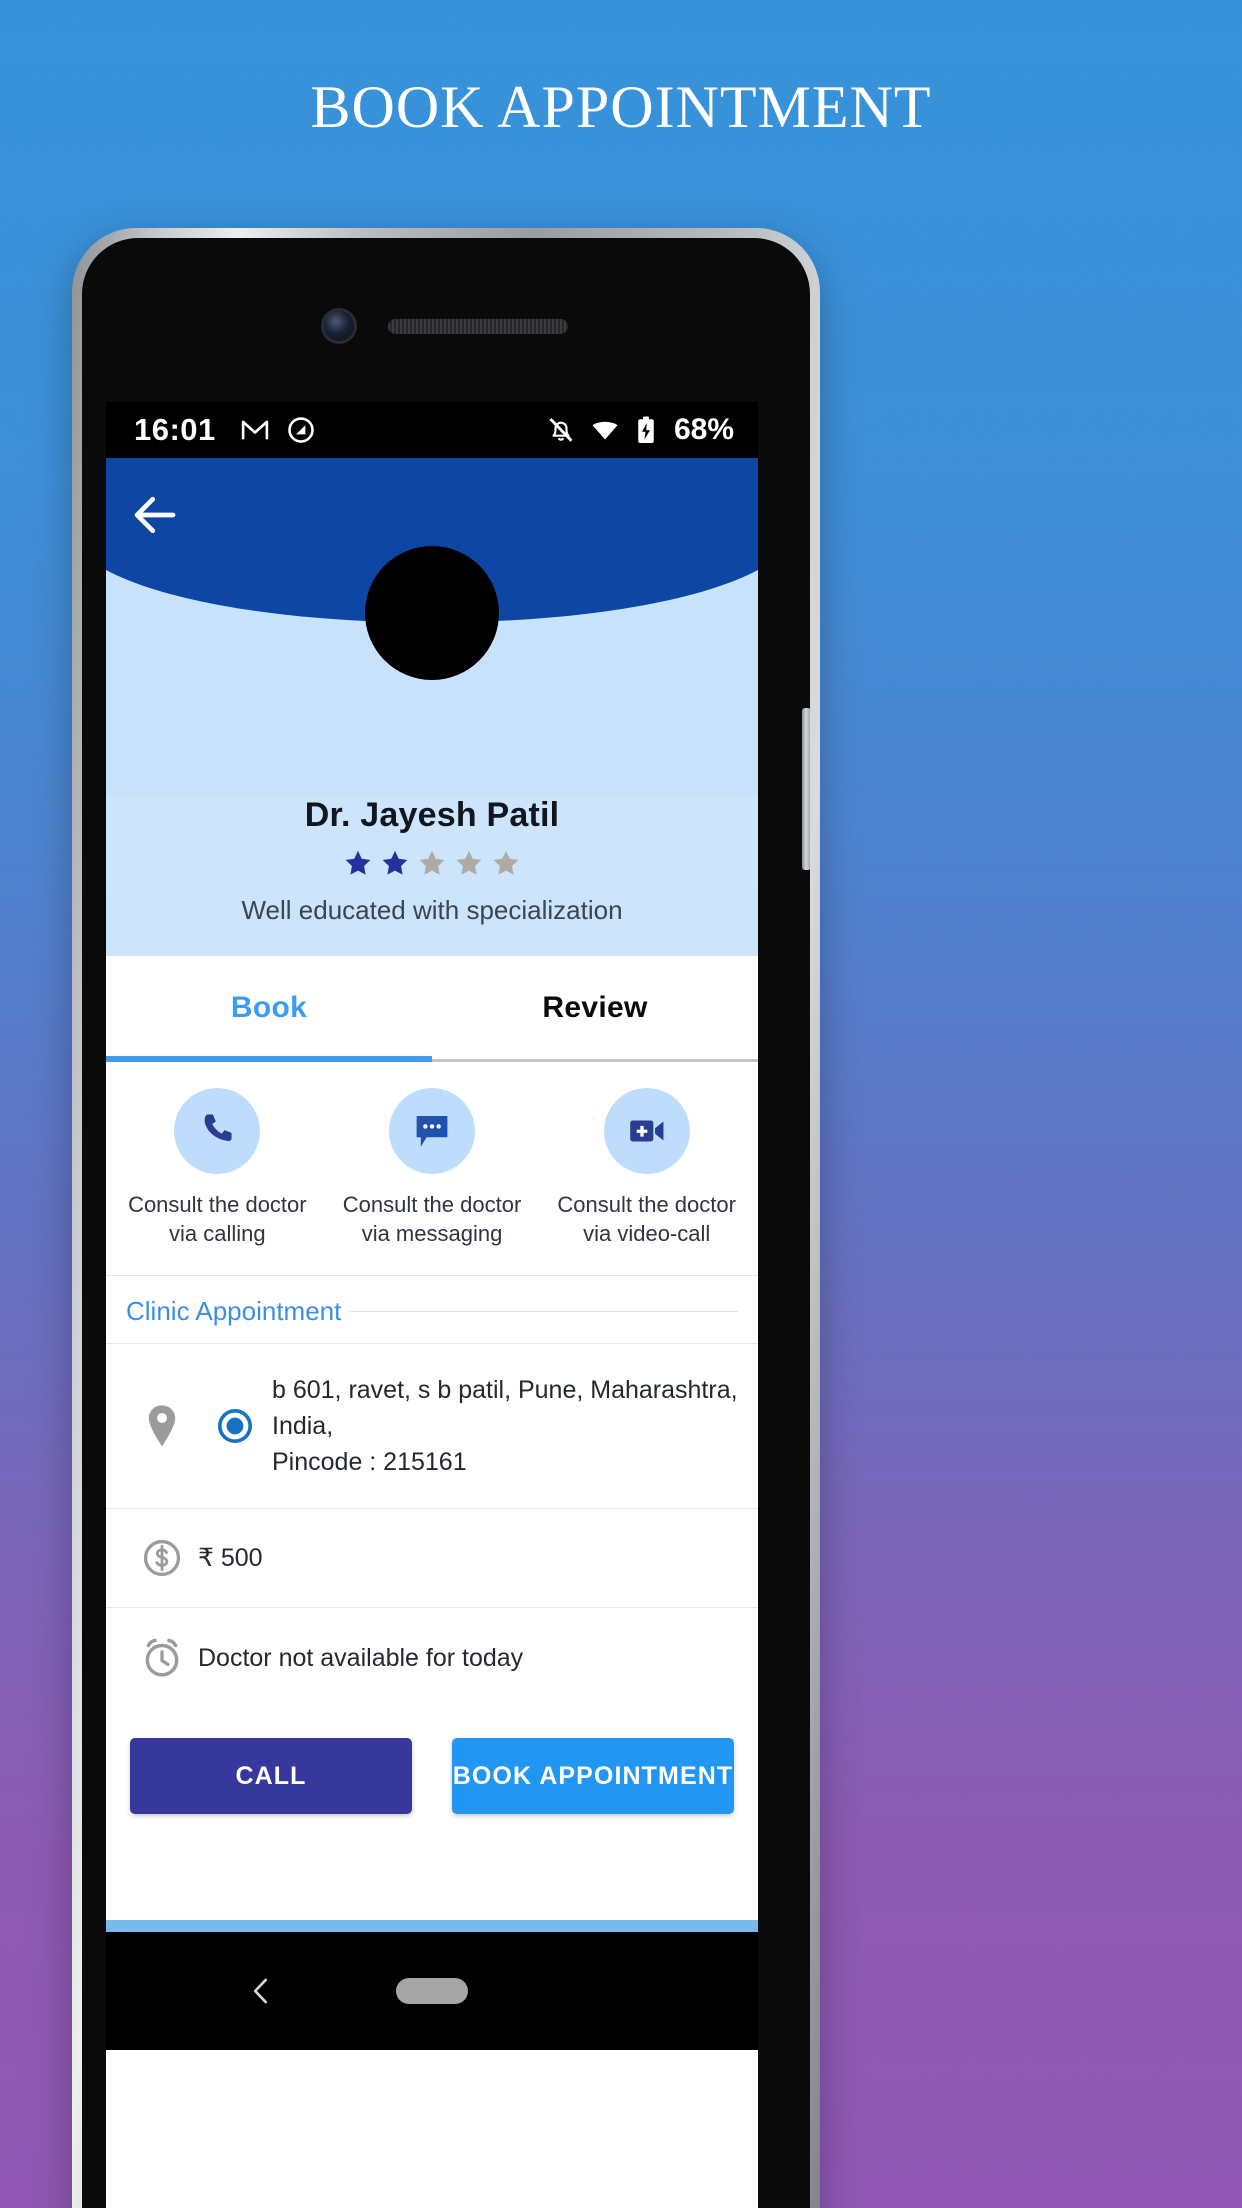 This screenshot has height=2208, width=1242. What do you see at coordinates (432, 1234) in the screenshot?
I see `consult-label-line2: via messaging` at bounding box center [432, 1234].